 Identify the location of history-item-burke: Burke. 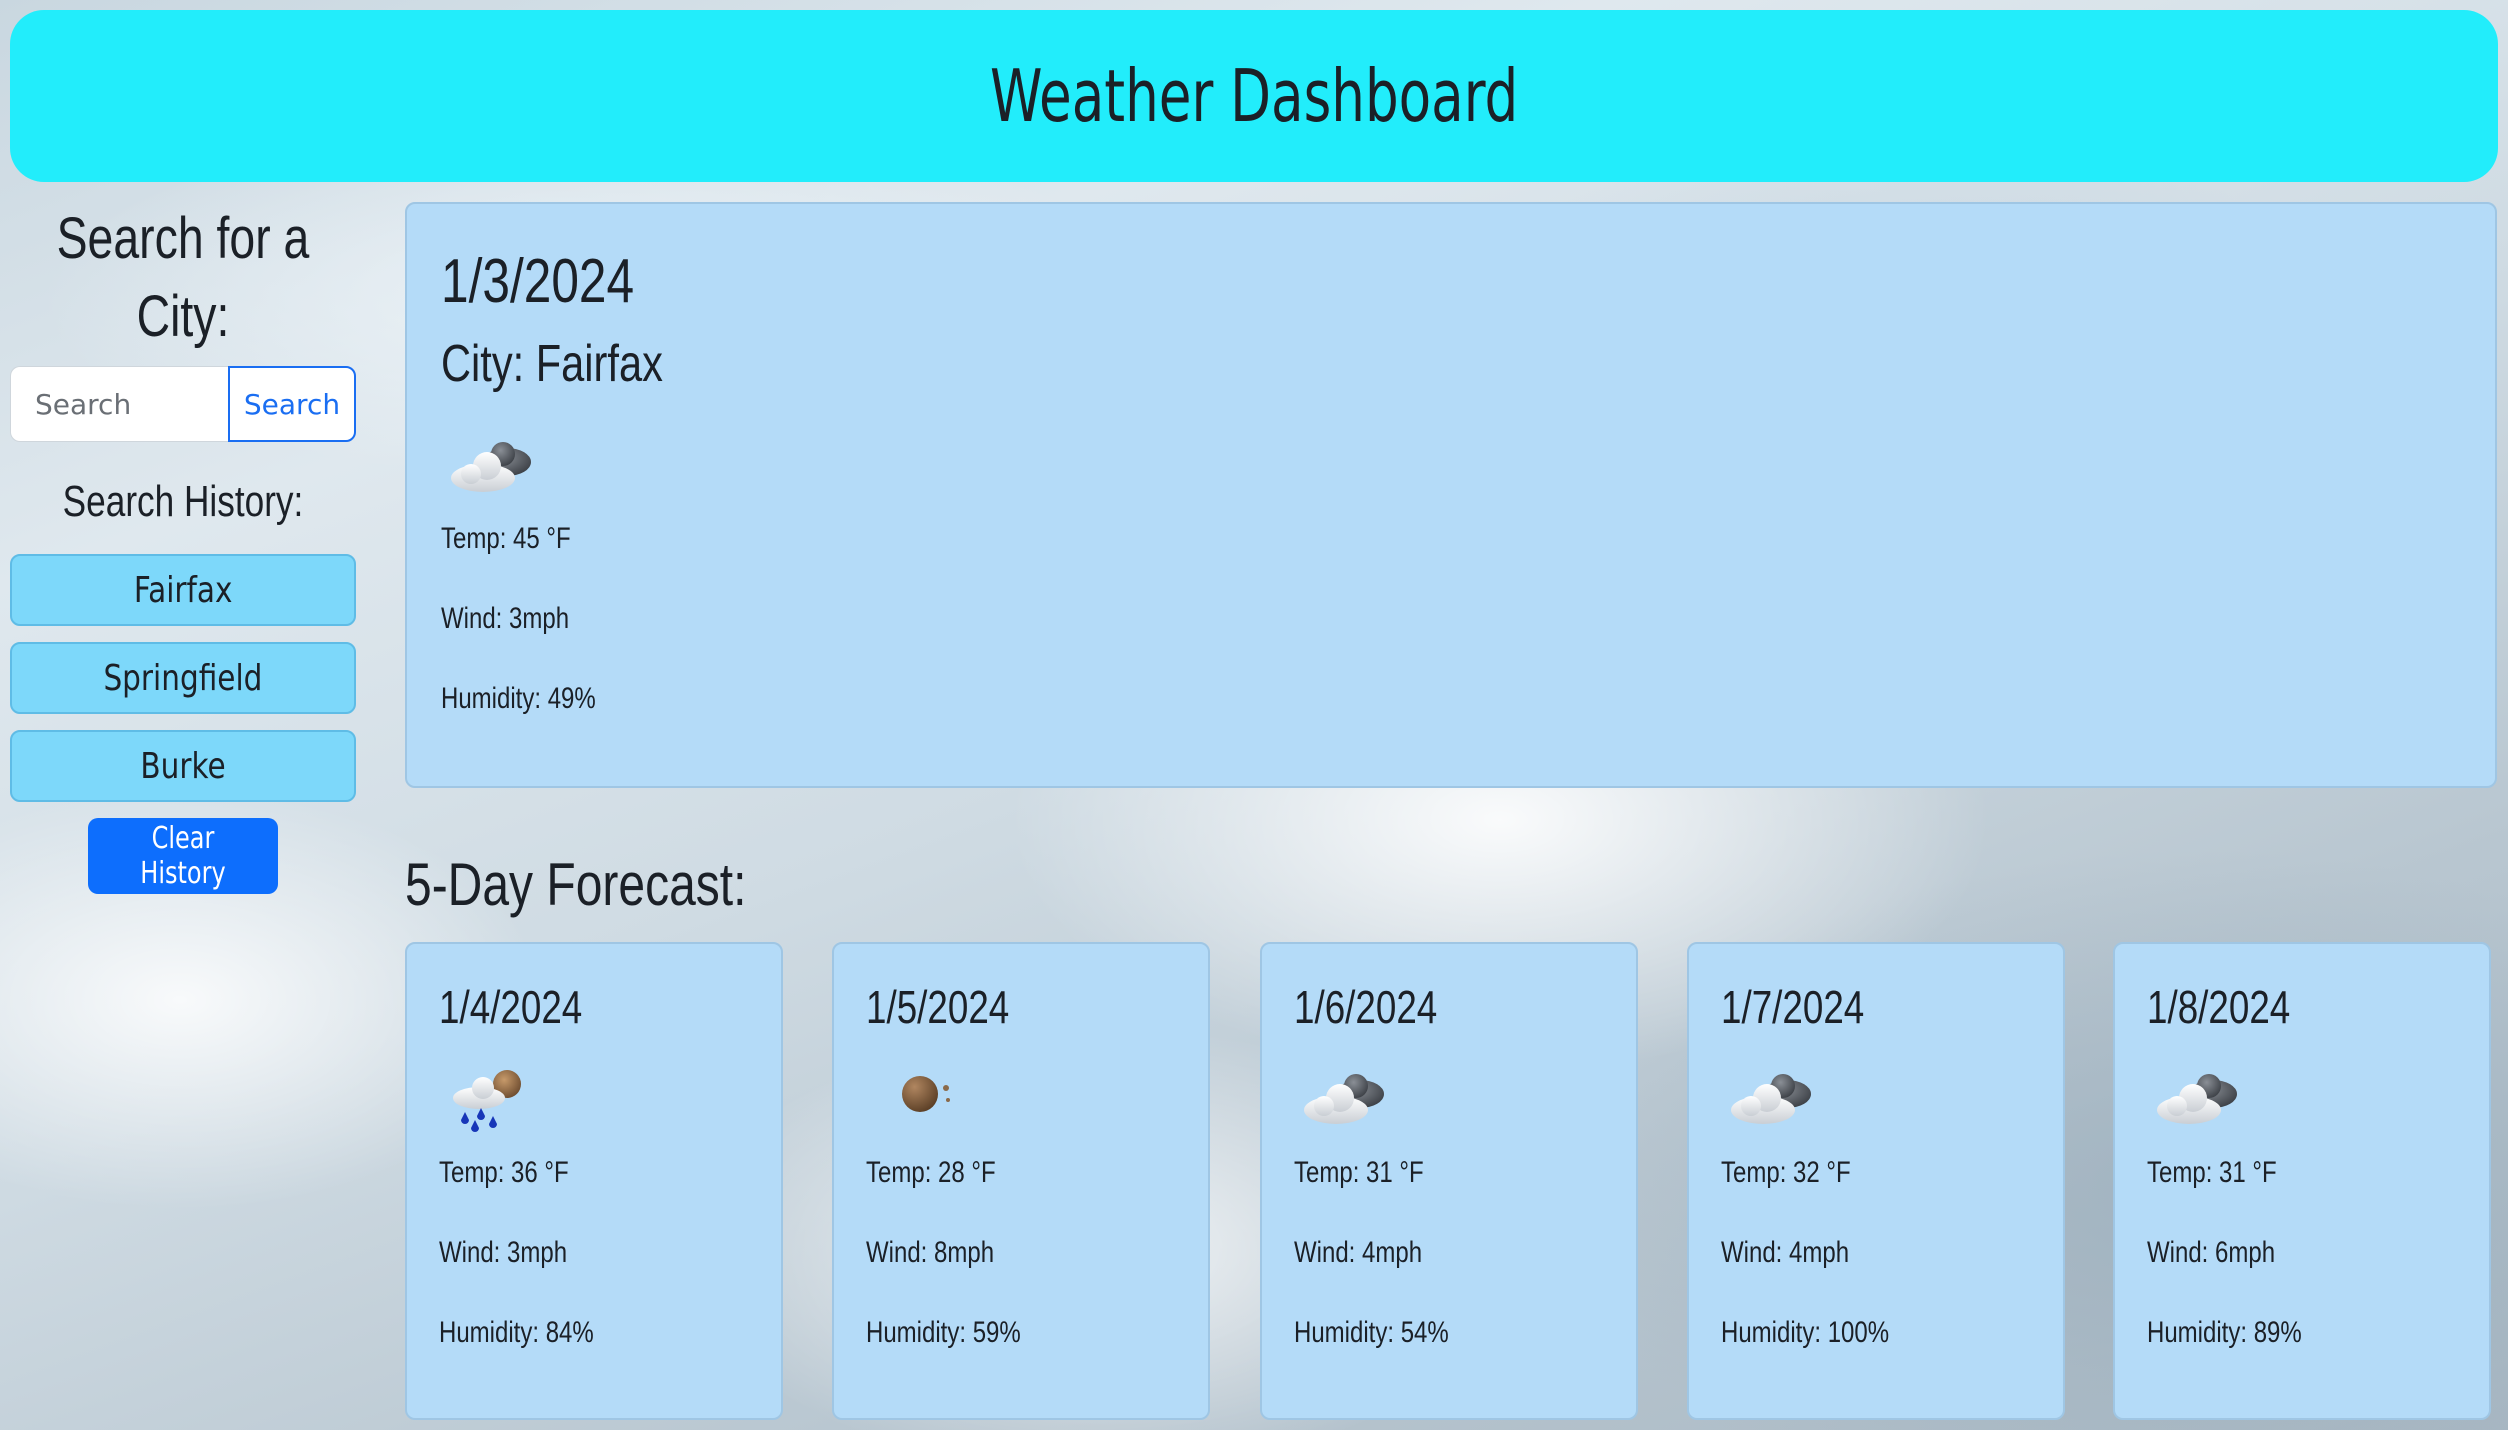
(183, 766).